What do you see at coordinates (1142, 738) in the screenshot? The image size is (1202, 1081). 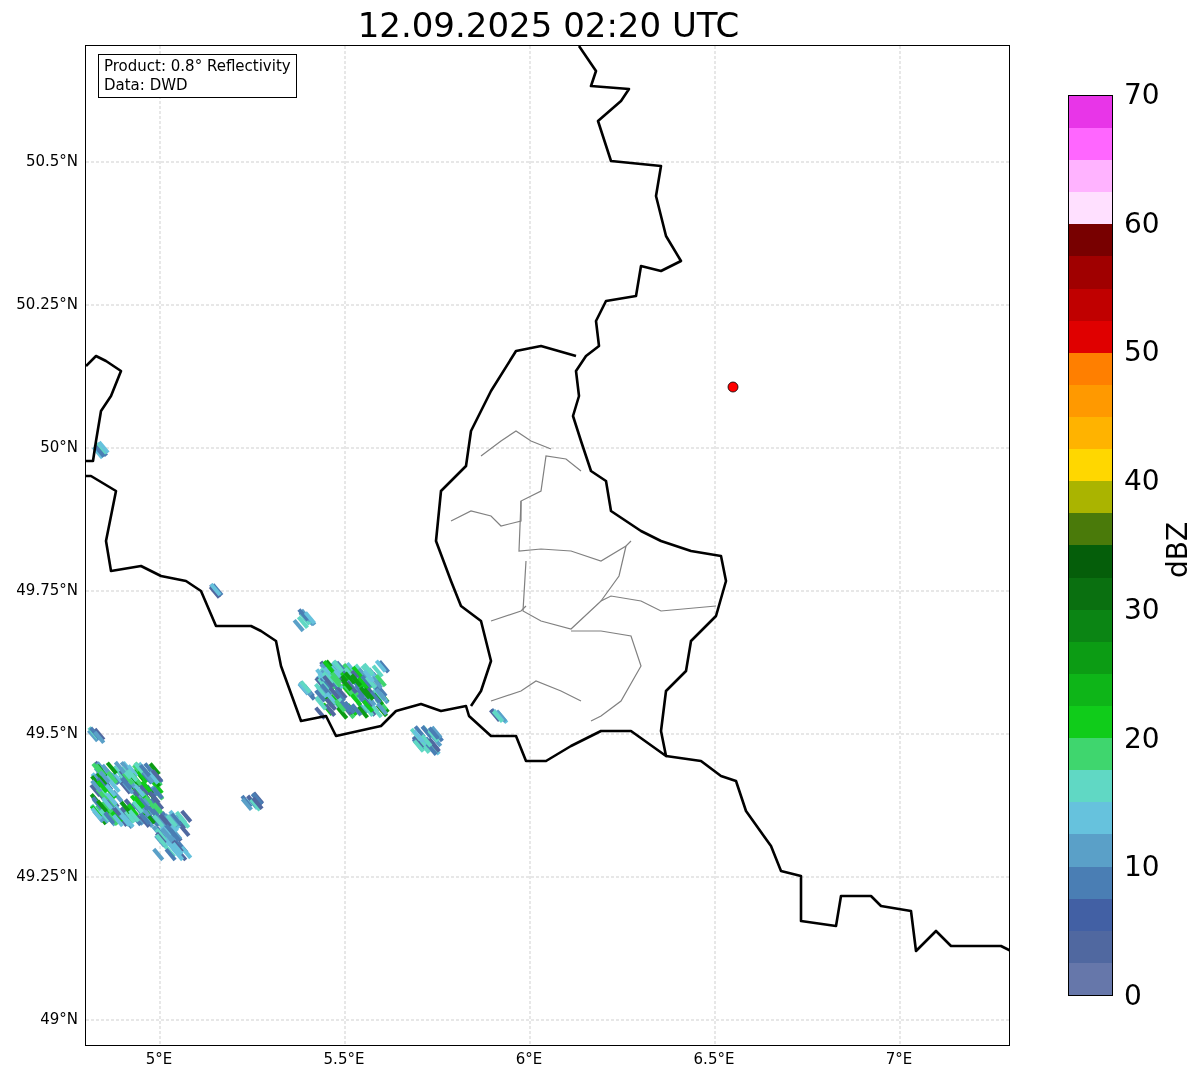 I see `colorbar-tick-label: 20` at bounding box center [1142, 738].